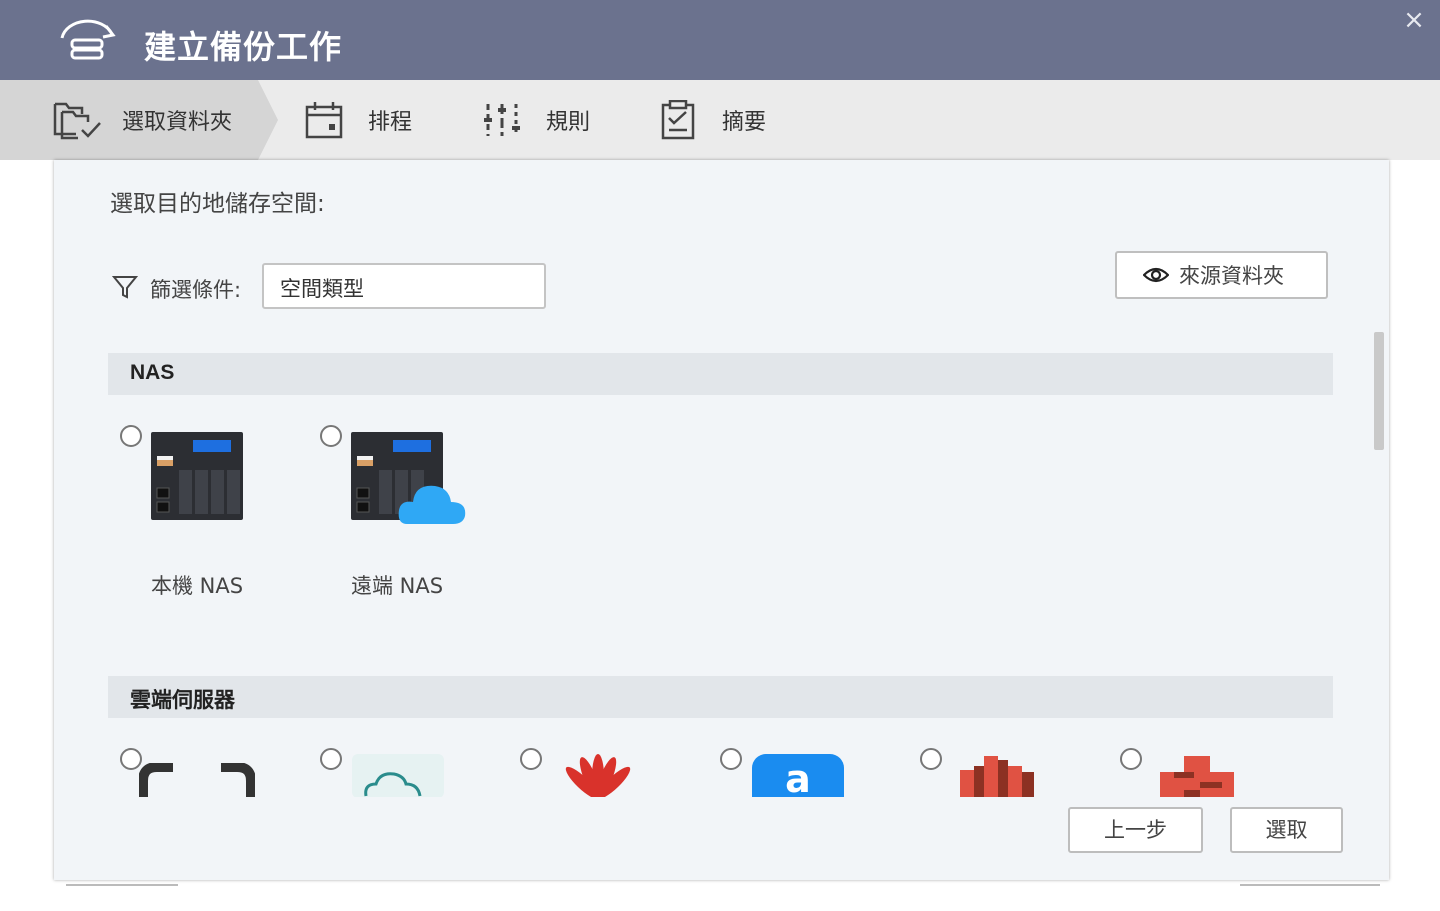  Describe the element at coordinates (678, 120) in the screenshot. I see `clipboard-check-icon` at that location.